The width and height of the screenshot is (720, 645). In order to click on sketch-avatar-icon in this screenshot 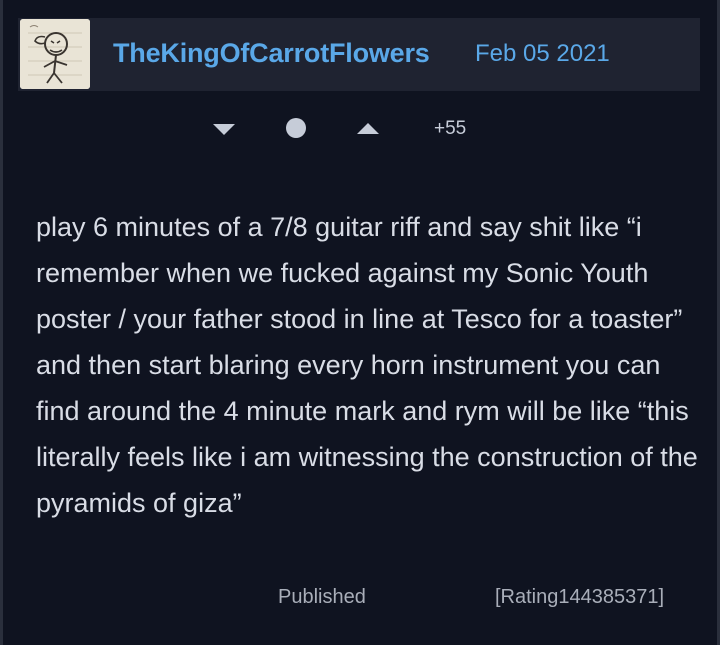, I will do `click(55, 54)`.